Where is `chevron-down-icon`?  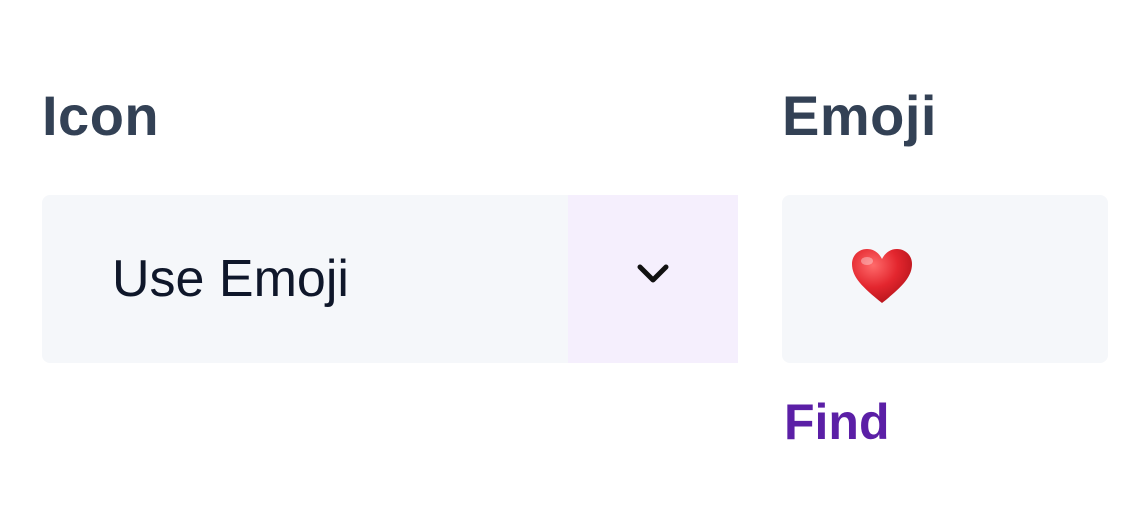 chevron-down-icon is located at coordinates (653, 273).